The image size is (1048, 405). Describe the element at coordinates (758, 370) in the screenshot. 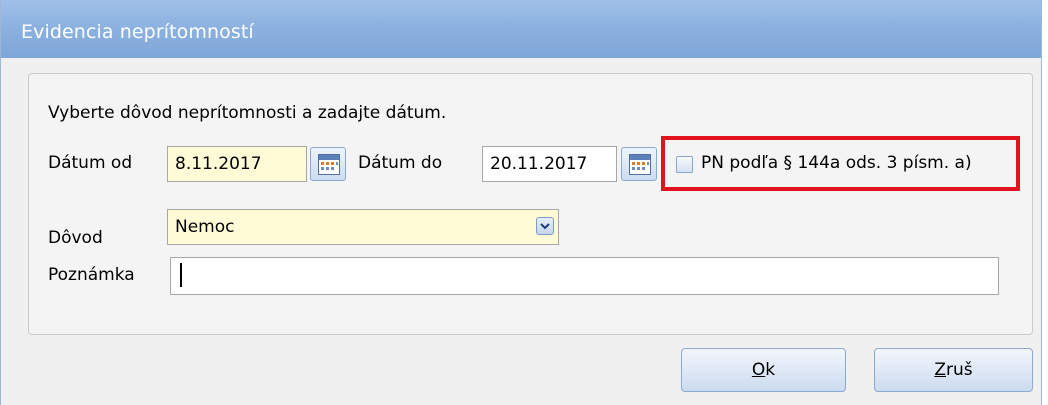

I see `ok-mnemonic: O` at that location.